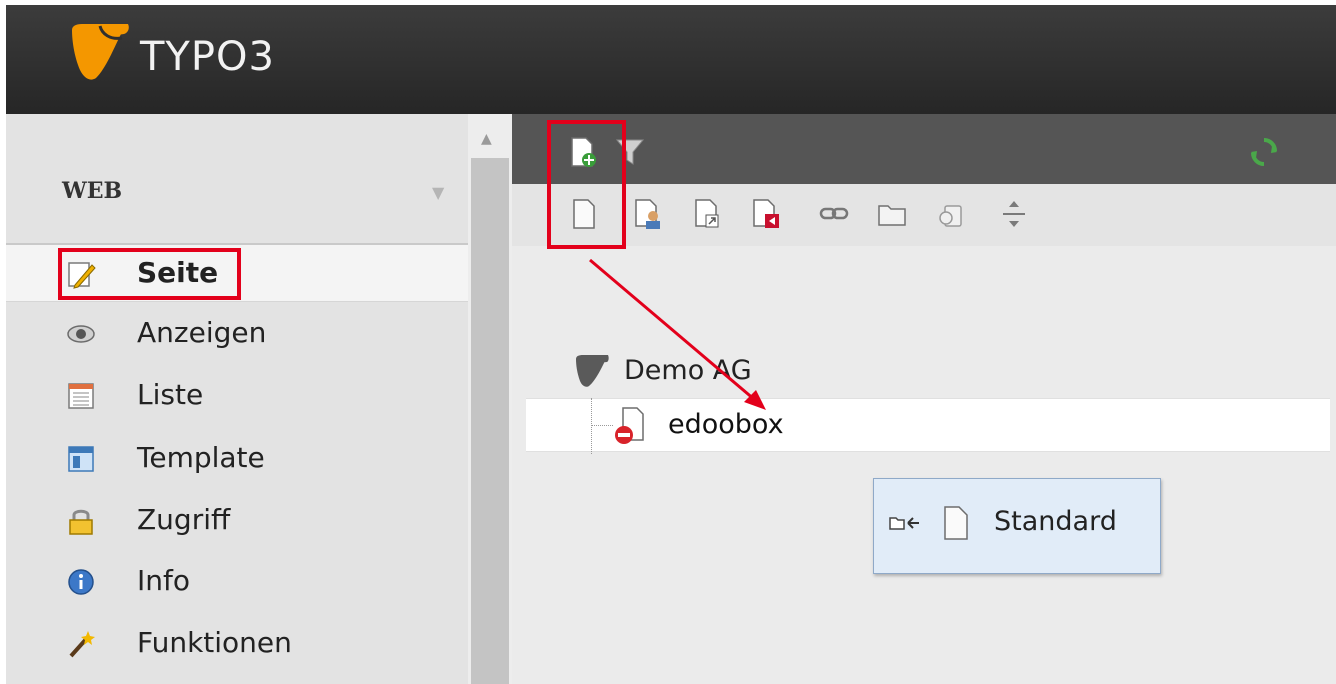 The image size is (1336, 684). I want to click on insert-into-icon, so click(904, 523).